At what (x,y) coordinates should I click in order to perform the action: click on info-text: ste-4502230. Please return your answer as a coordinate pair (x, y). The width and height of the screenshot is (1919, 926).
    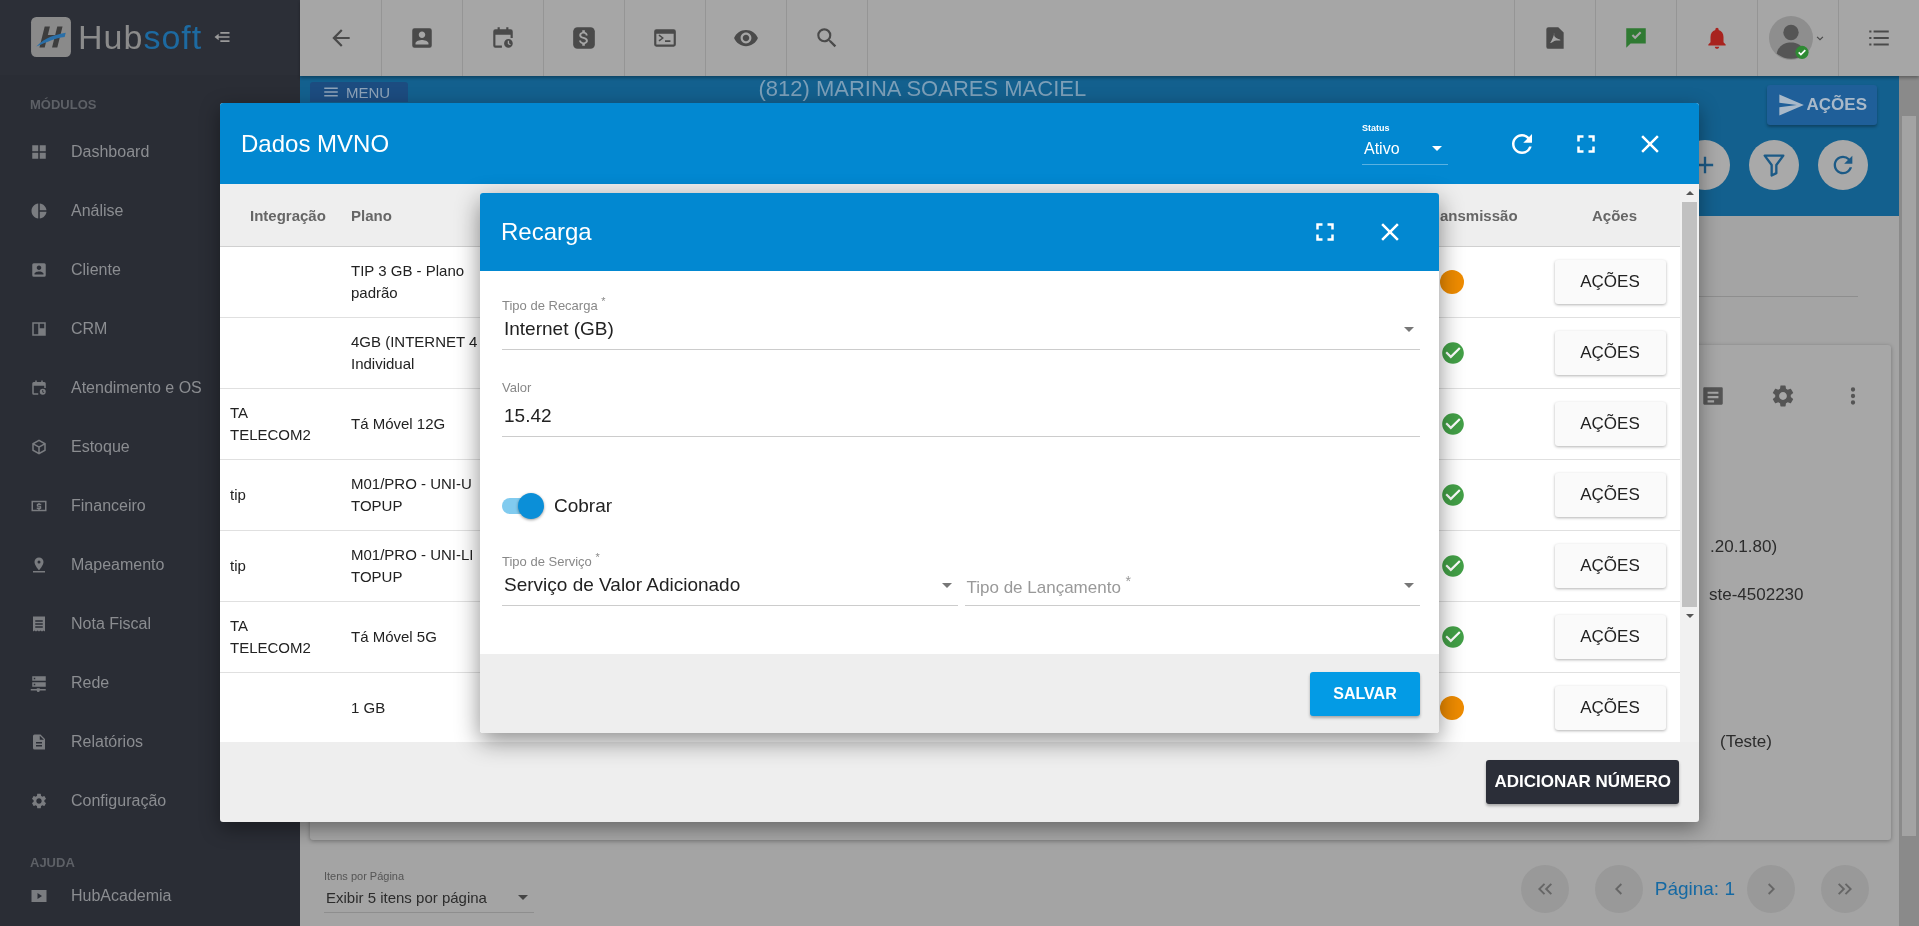
    Looking at the image, I should click on (1756, 595).